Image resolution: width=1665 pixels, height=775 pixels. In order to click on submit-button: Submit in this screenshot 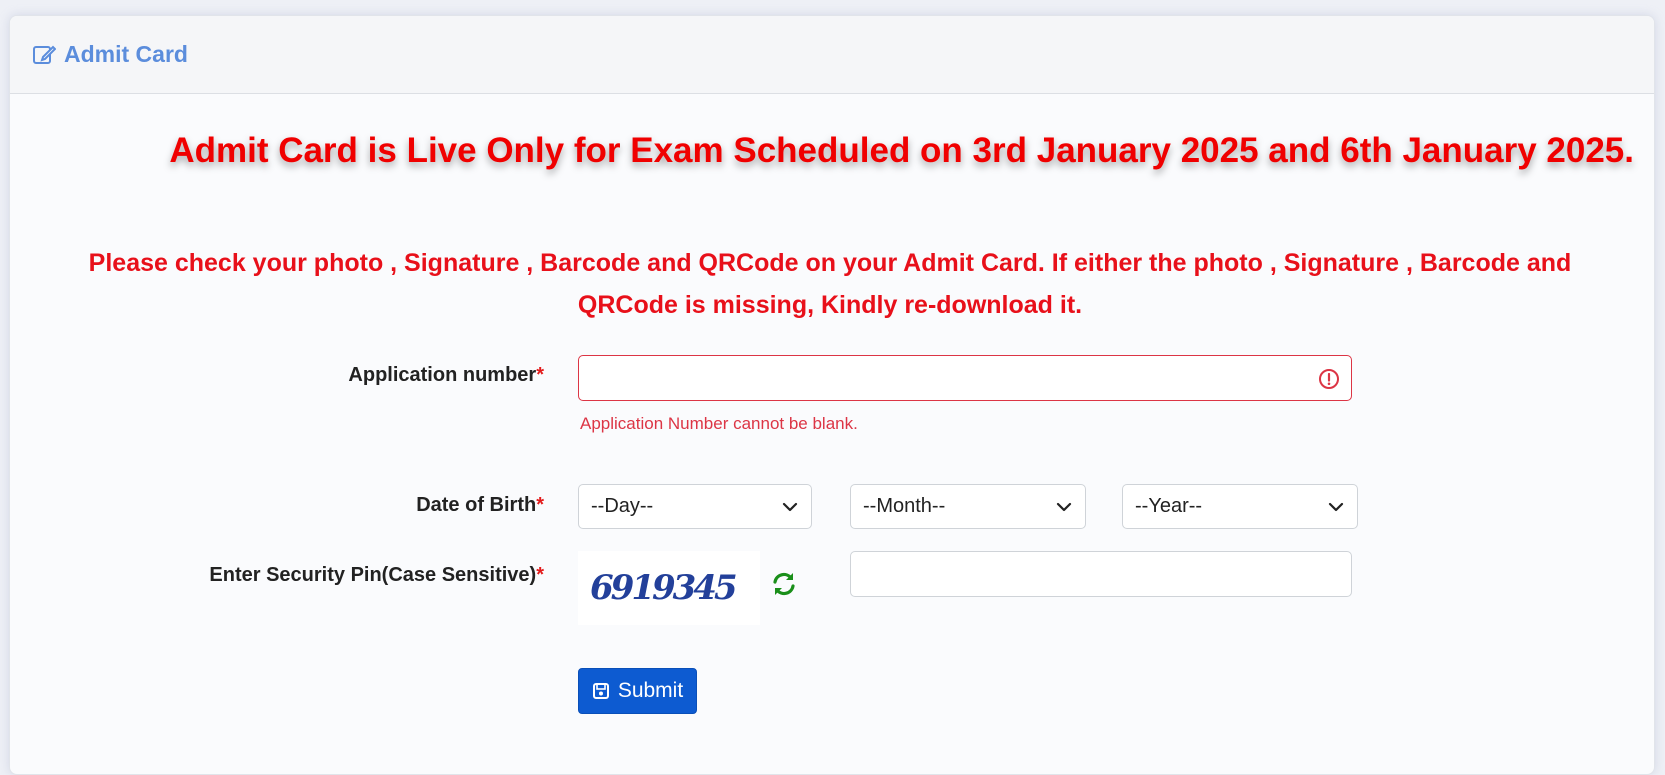, I will do `click(637, 691)`.